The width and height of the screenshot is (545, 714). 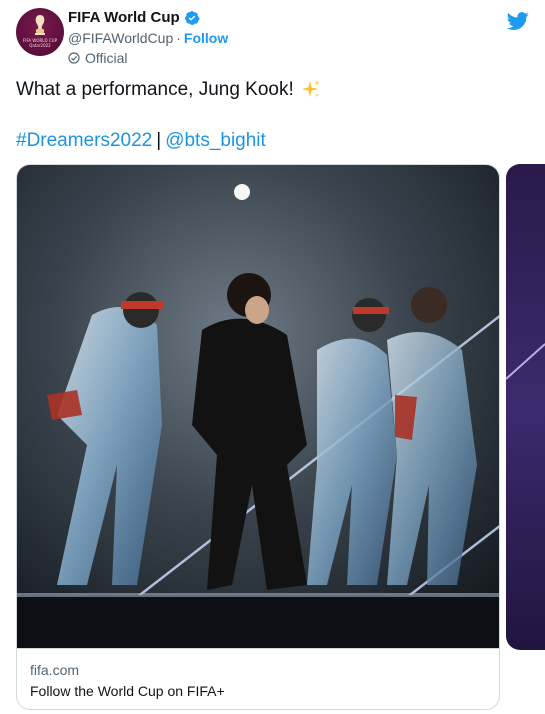 What do you see at coordinates (518, 21) in the screenshot?
I see `twitter-bird-icon` at bounding box center [518, 21].